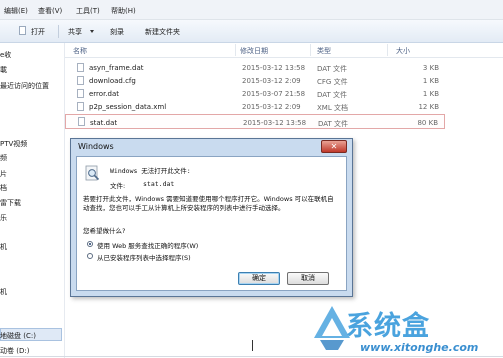 The width and height of the screenshot is (503, 358). I want to click on file-row-highlighted: stat.dat 2015-03-12 13:58 DAT 文件 80 KB, so click(255, 121).